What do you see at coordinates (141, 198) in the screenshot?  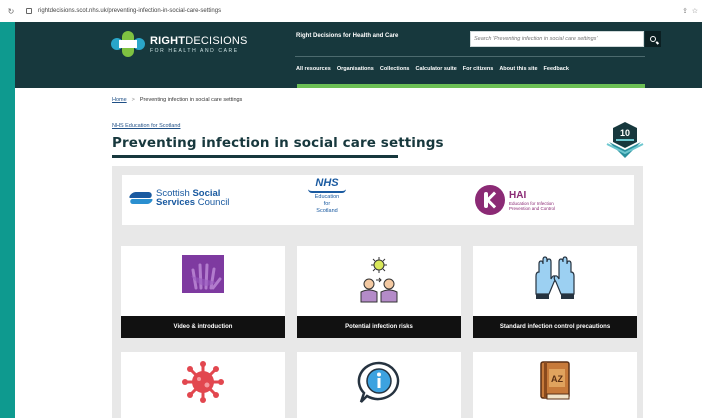 I see `ssc-swirl-icon` at bounding box center [141, 198].